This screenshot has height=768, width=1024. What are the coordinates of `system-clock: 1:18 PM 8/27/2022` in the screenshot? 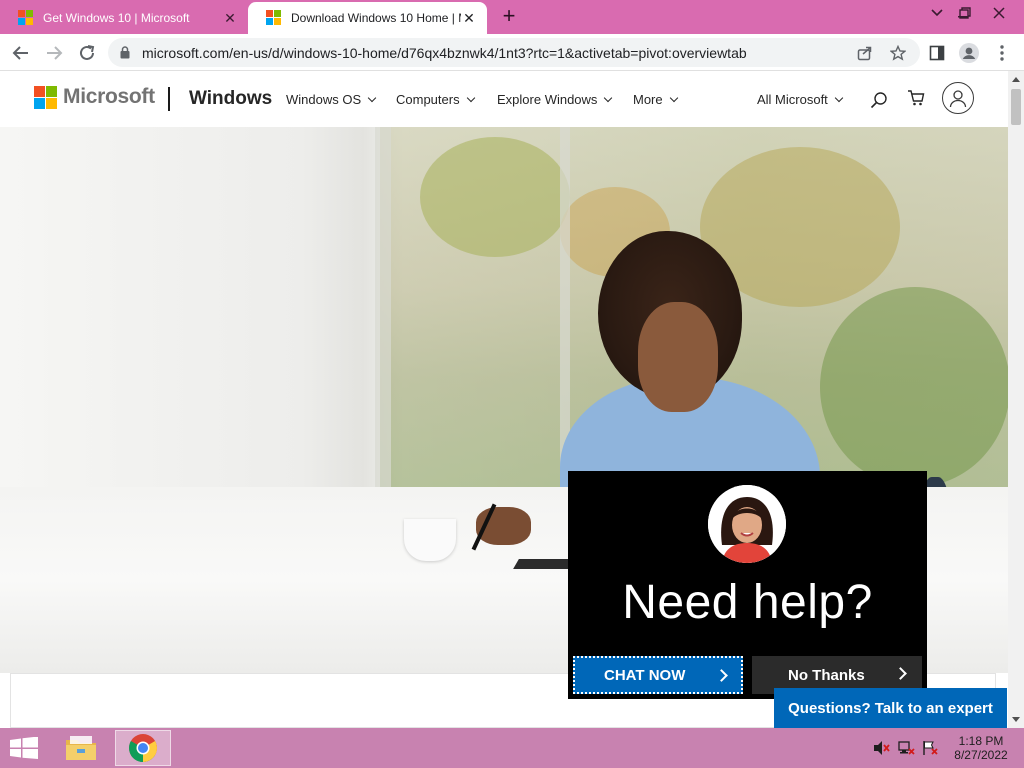 It's located at (981, 748).